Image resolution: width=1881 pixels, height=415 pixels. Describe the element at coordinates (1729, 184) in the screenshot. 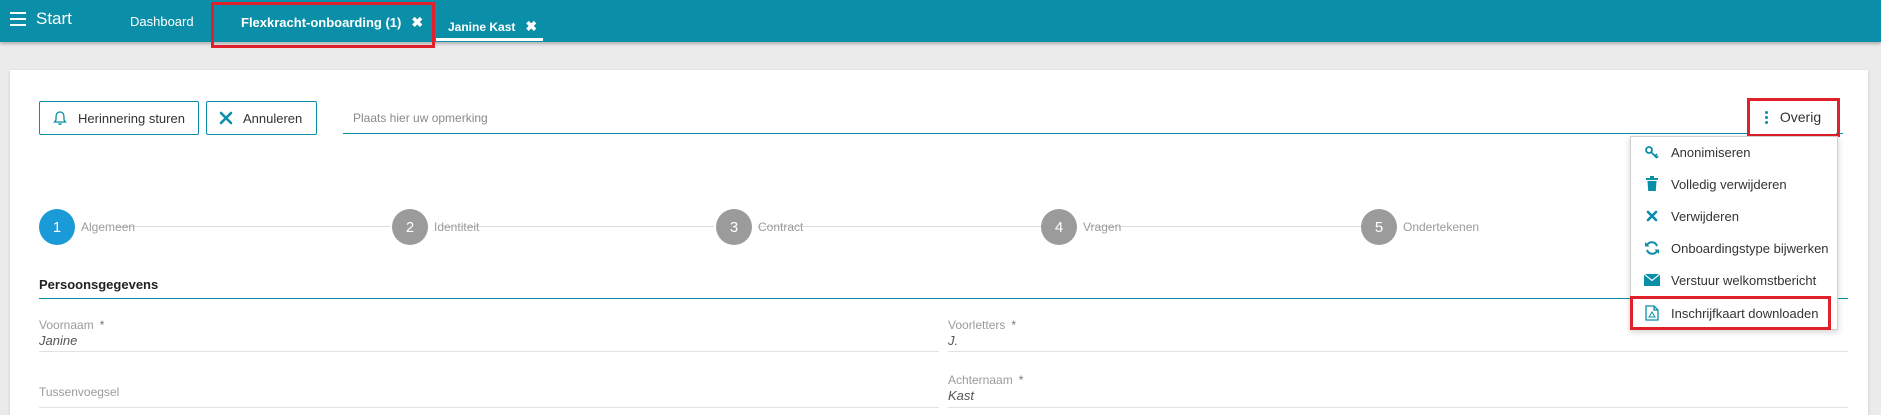

I see `menu-item-label: Volledig verwijderen` at that location.